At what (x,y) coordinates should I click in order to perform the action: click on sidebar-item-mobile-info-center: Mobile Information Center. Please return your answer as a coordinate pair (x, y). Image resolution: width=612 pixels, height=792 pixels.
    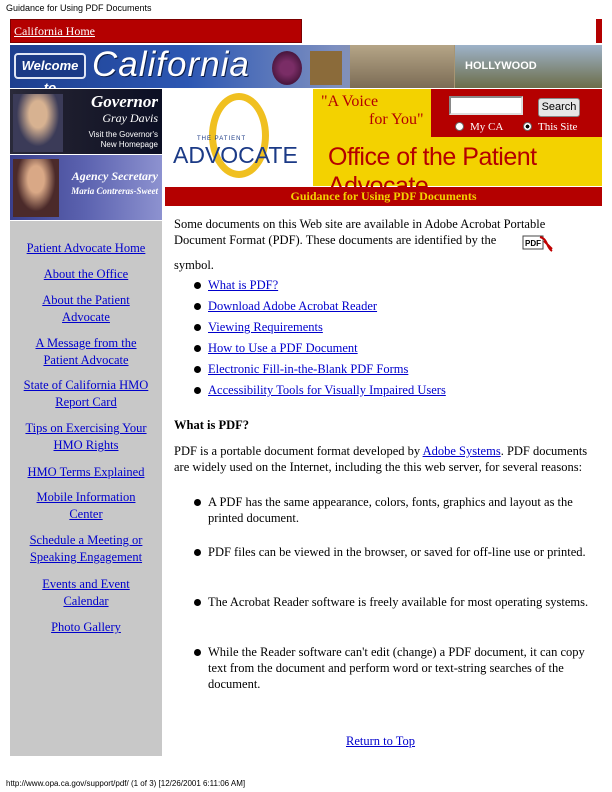
    Looking at the image, I should click on (86, 506).